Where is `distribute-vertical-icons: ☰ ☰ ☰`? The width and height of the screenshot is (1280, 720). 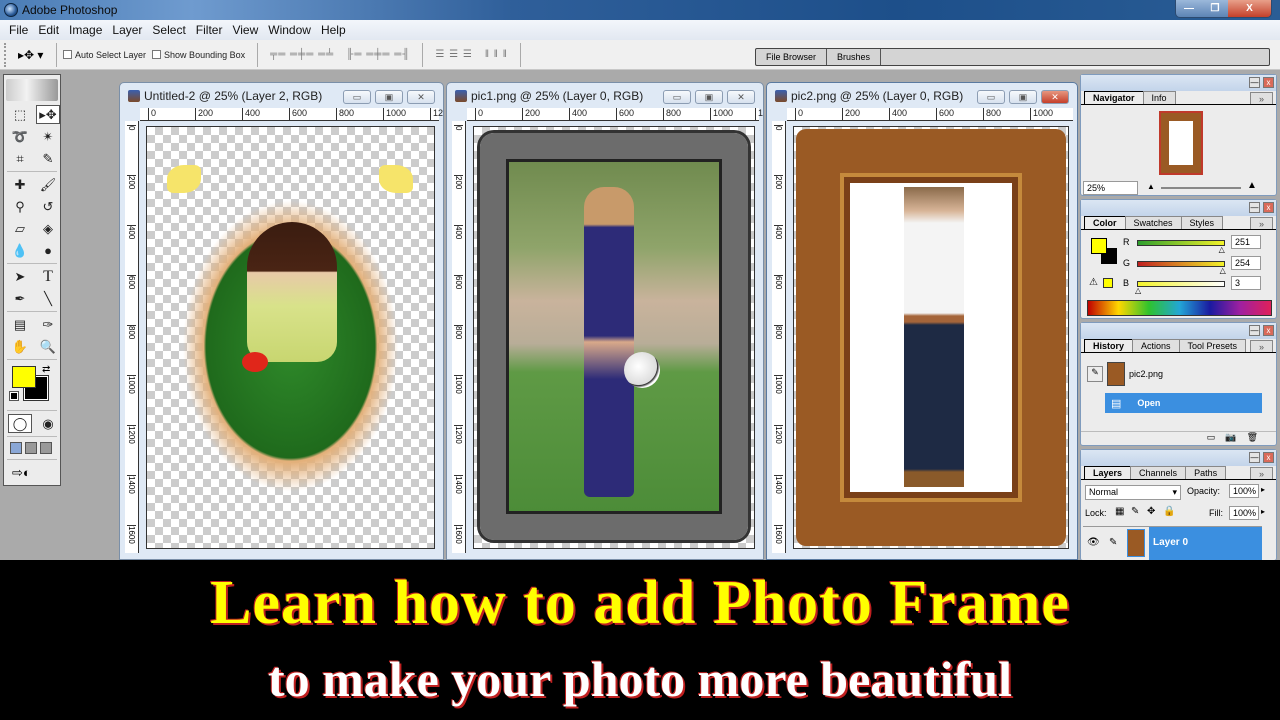 distribute-vertical-icons: ☰ ☰ ☰ is located at coordinates (453, 54).